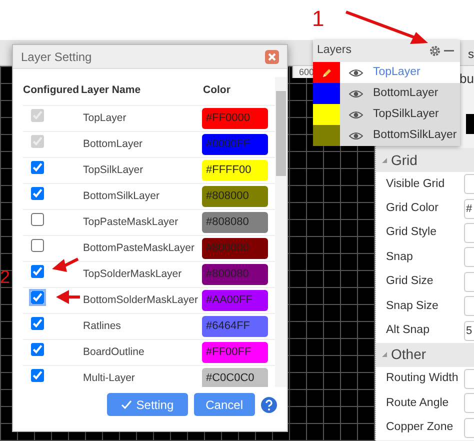 The height and width of the screenshot is (441, 474). What do you see at coordinates (415, 184) in the screenshot?
I see `property-label: Visible Grid` at bounding box center [415, 184].